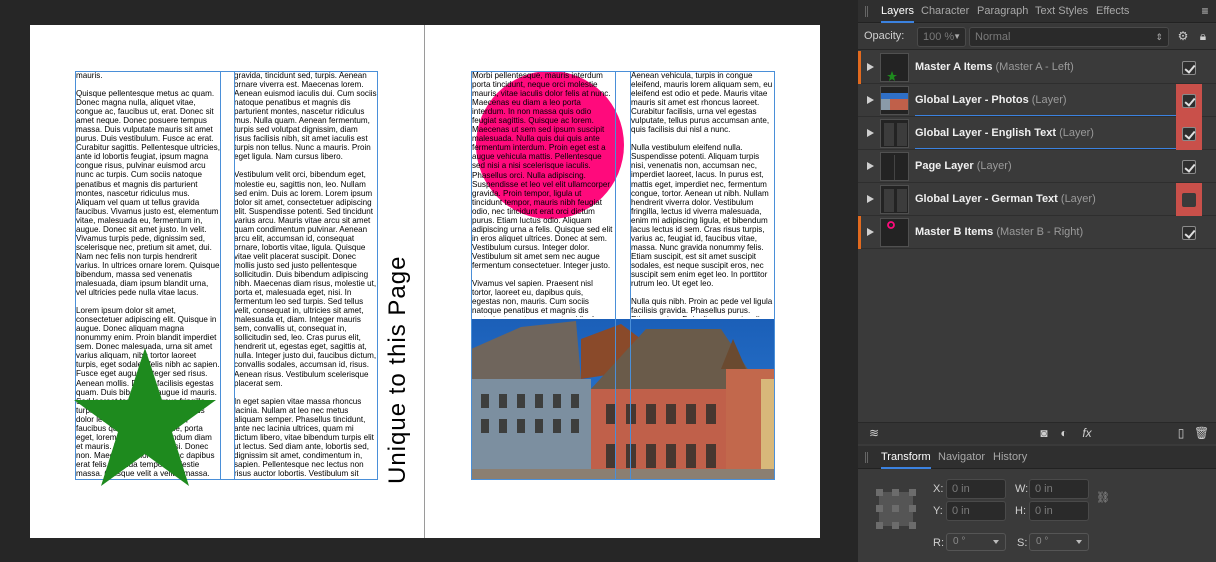 This screenshot has height=562, width=1216. What do you see at coordinates (1044, 433) in the screenshot?
I see `mask-icon: ◙` at bounding box center [1044, 433].